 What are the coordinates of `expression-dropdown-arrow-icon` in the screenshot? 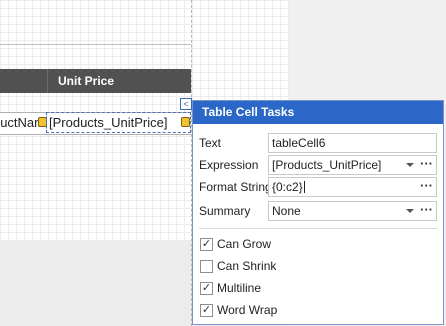 It's located at (410, 165).